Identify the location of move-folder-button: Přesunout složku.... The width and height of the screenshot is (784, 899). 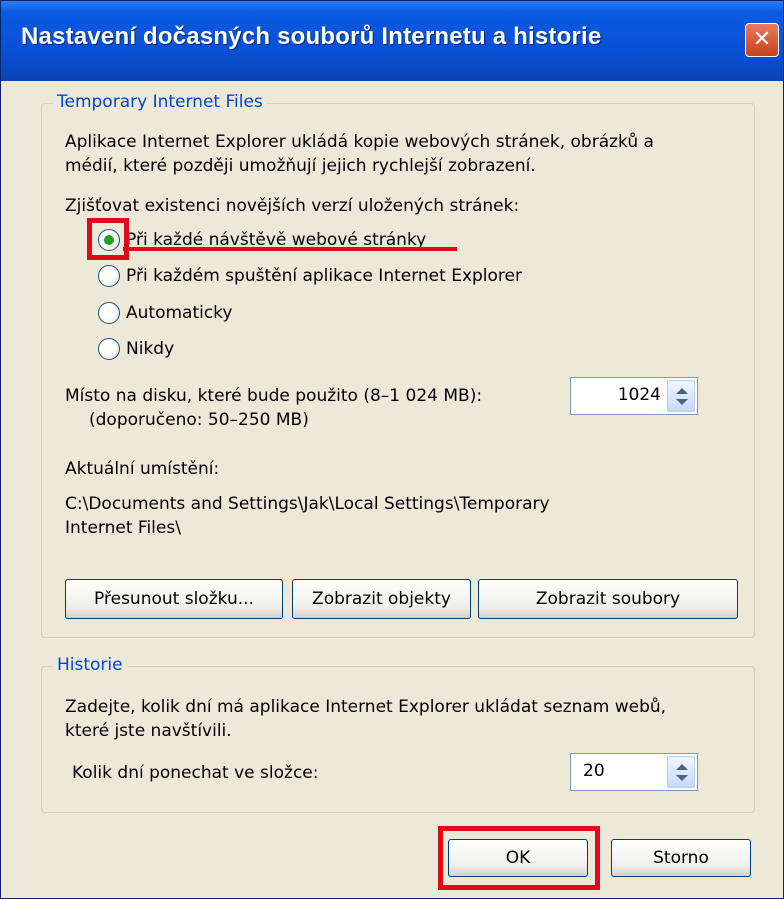
(174, 599).